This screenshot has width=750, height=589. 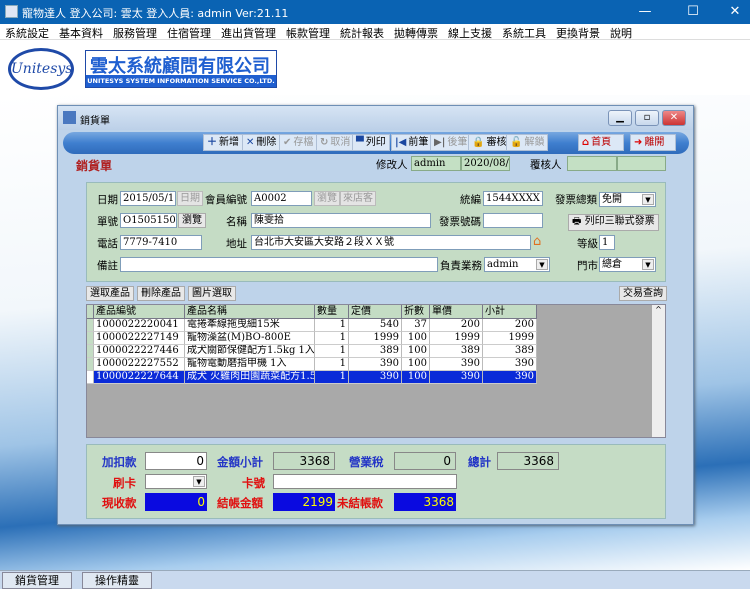 I want to click on home-button: ⌂ 首頁, so click(x=601, y=142).